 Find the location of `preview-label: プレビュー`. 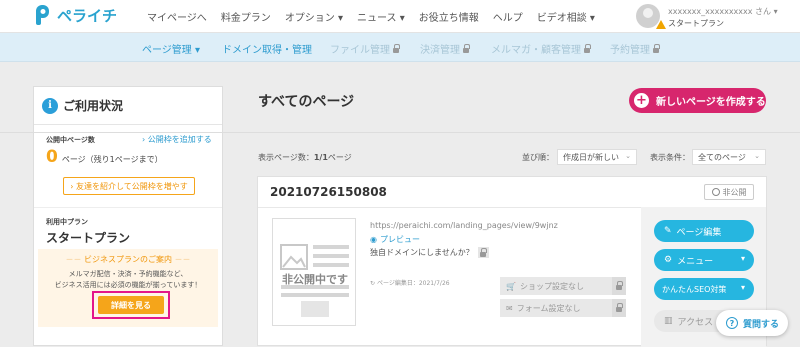

preview-label: プレビュー is located at coordinates (399, 239).